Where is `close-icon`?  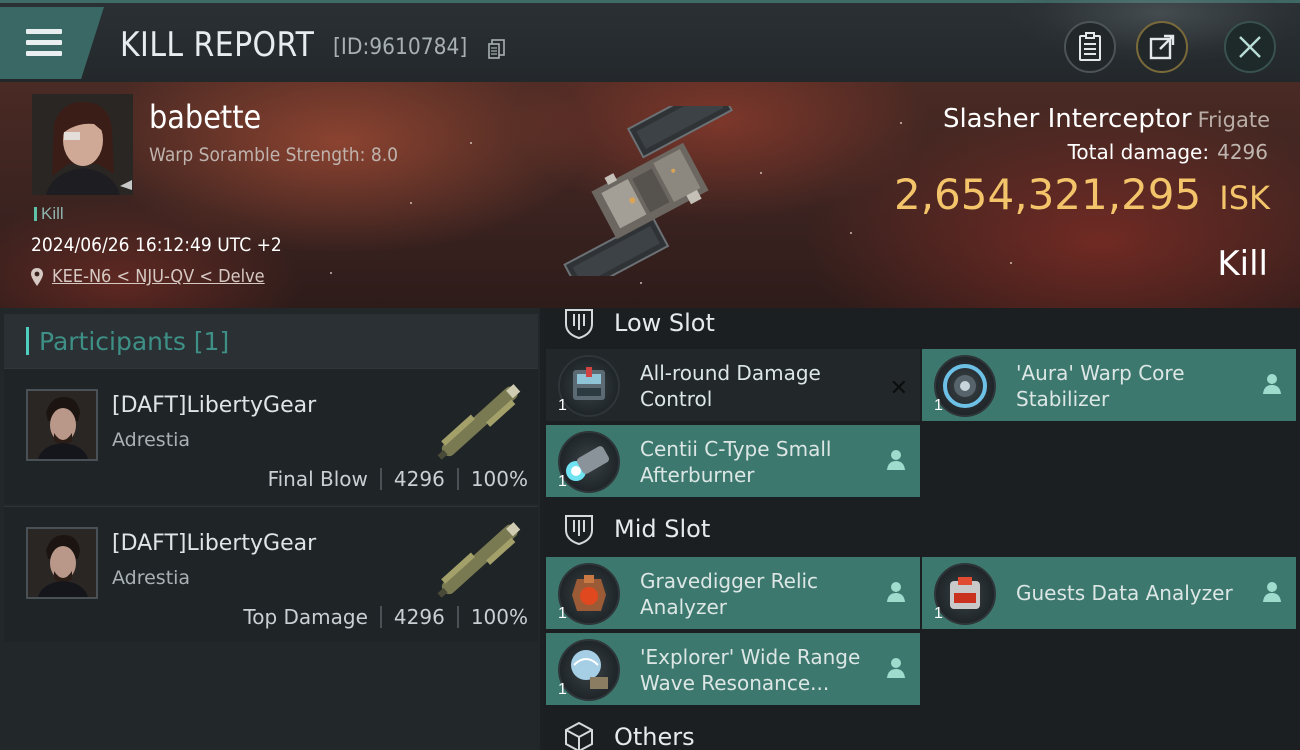 close-icon is located at coordinates (1250, 47).